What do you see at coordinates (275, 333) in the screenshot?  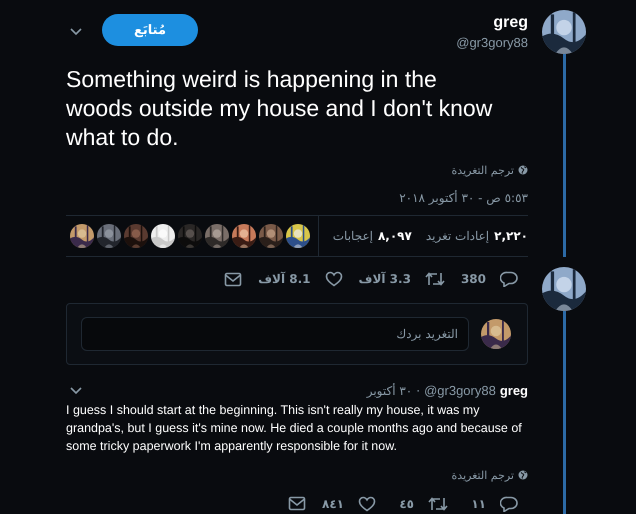 I see `reply-input-field: التغريد بردك` at bounding box center [275, 333].